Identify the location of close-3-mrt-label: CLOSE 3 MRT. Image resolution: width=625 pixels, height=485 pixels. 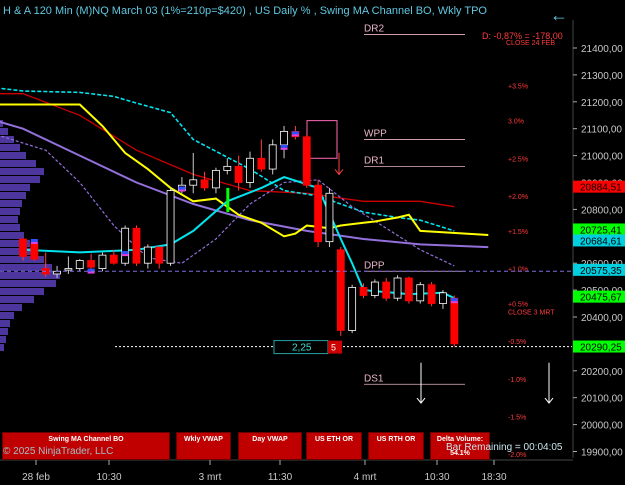
(531, 313).